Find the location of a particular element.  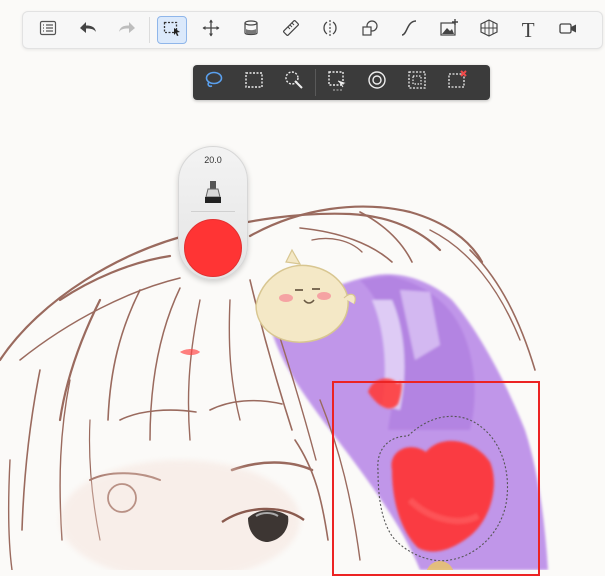

image-insert-button is located at coordinates (449, 30).